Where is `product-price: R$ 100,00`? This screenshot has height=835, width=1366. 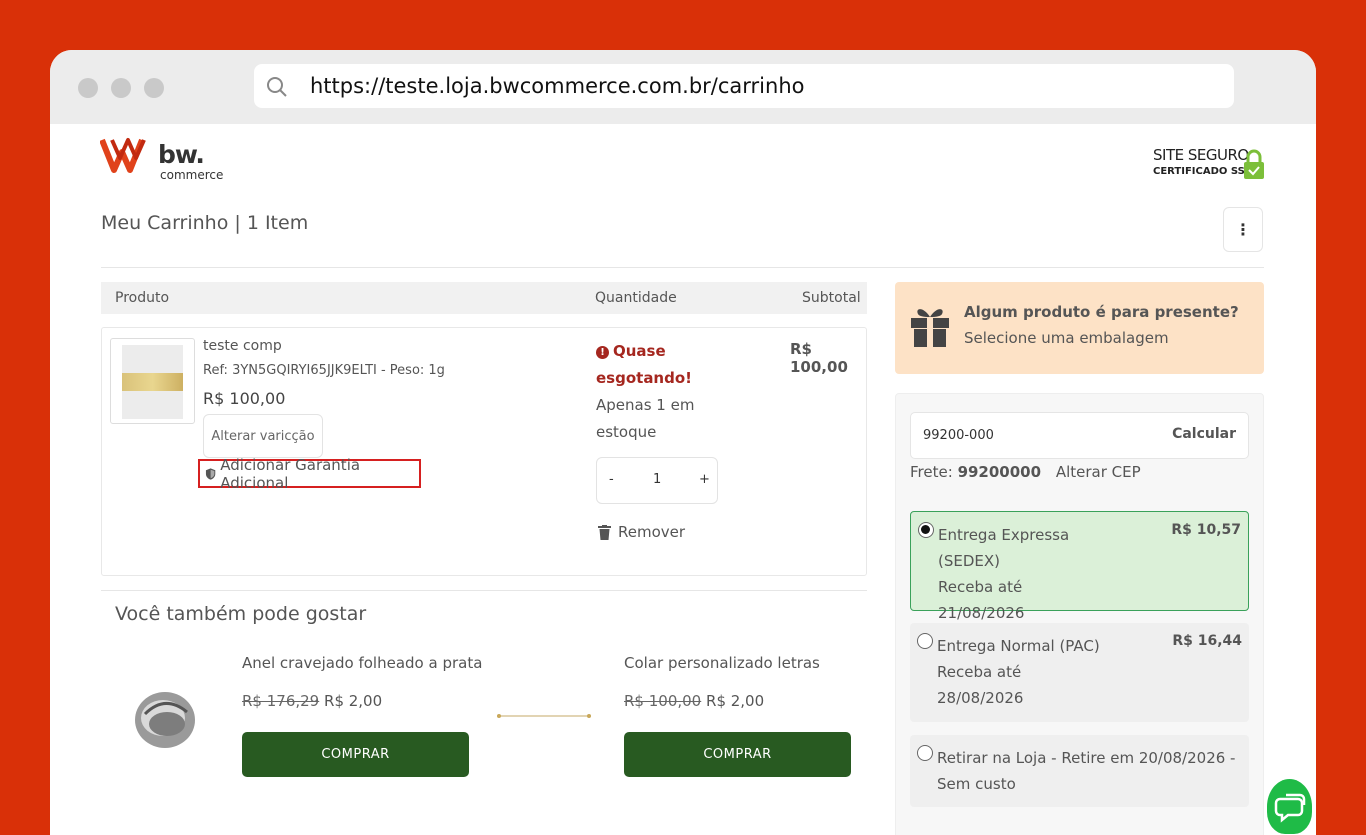 product-price: R$ 100,00 is located at coordinates (244, 398).